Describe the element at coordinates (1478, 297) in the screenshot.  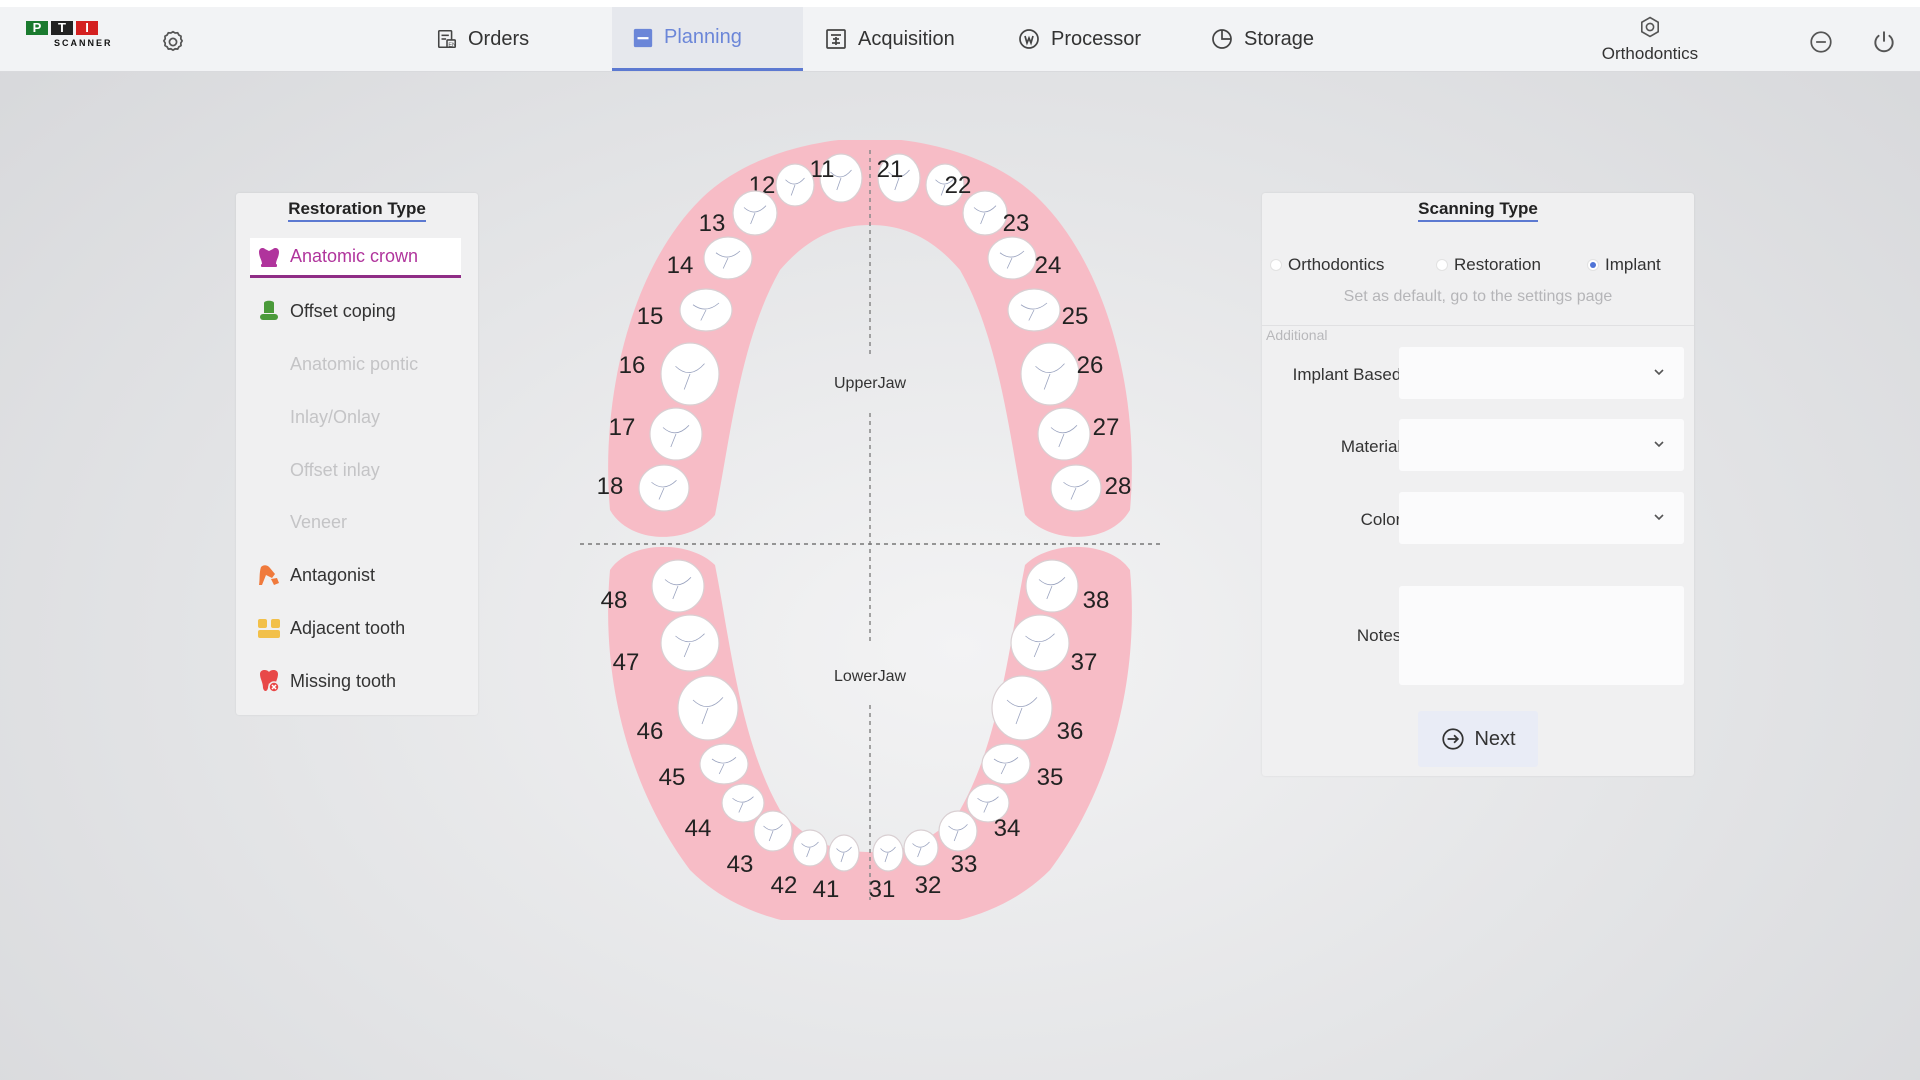
I see `default-settings-hint: Set as default, go to the settings page` at that location.